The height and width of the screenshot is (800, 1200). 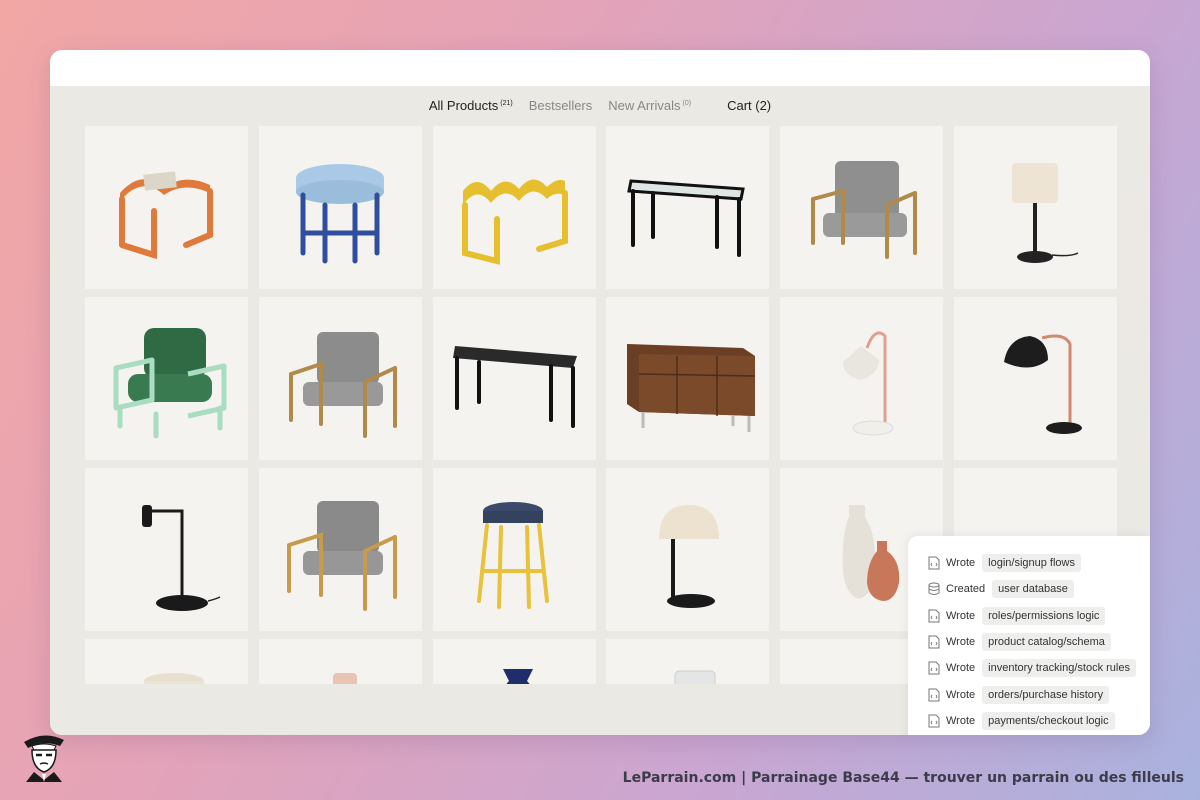 What do you see at coordinates (1046, 642) in the screenshot?
I see `log-target: product catalog/schema` at bounding box center [1046, 642].